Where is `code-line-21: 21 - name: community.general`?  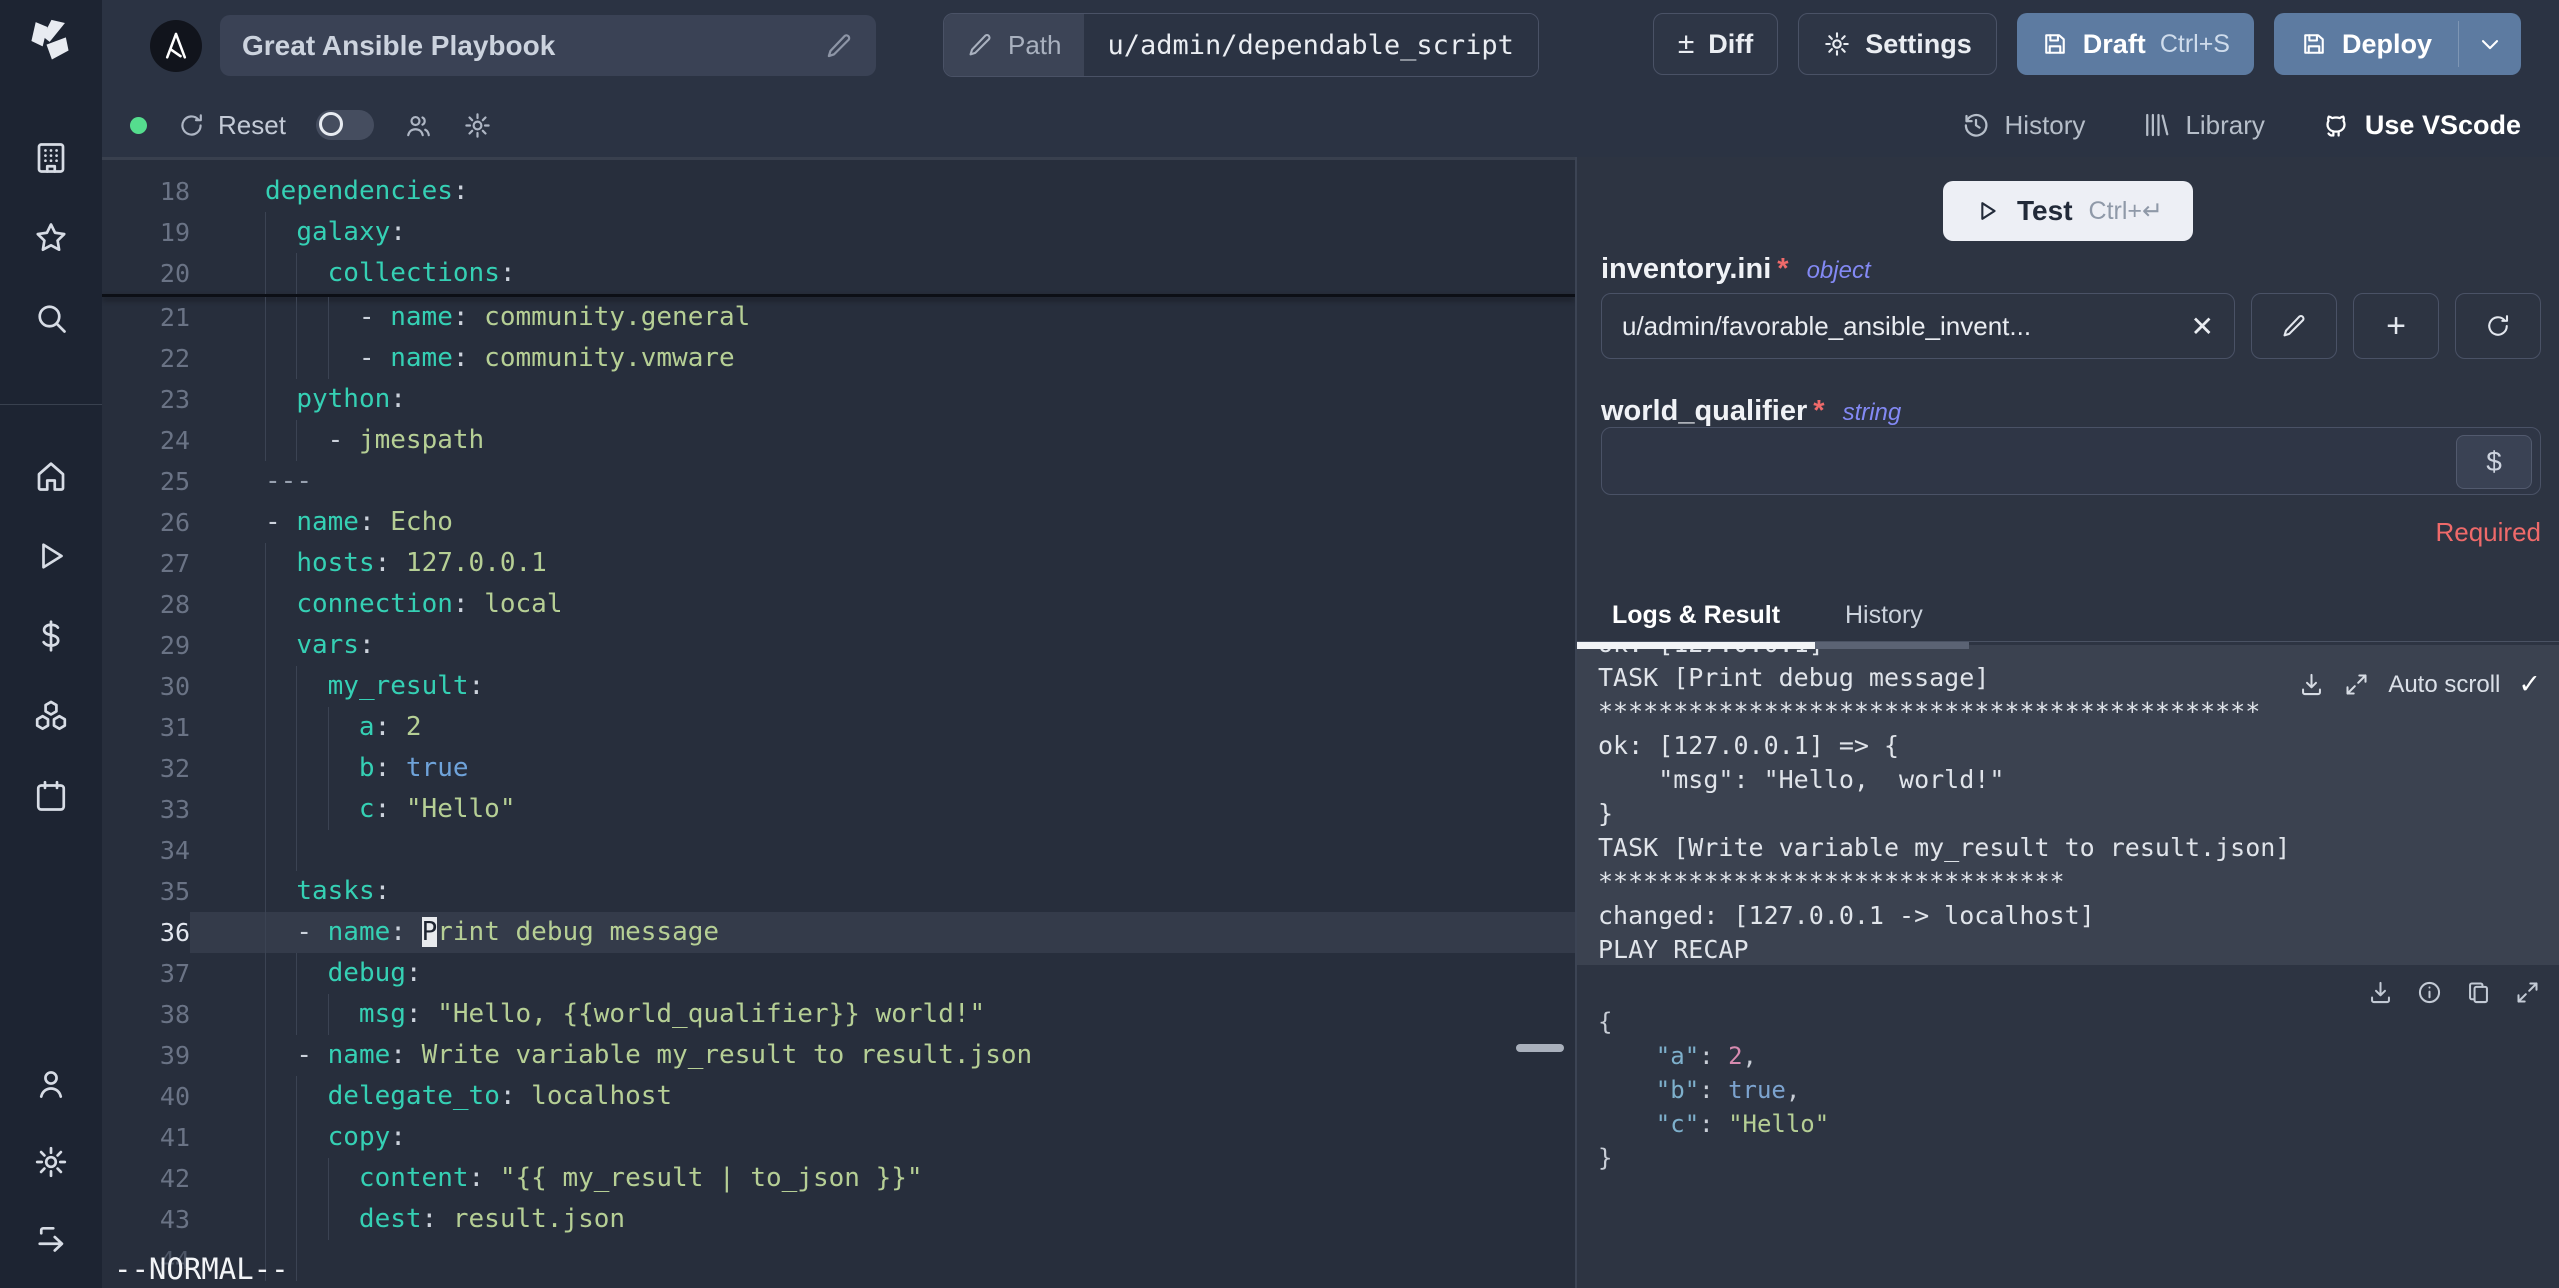
code-line-21: 21 - name: community.general is located at coordinates (838, 317).